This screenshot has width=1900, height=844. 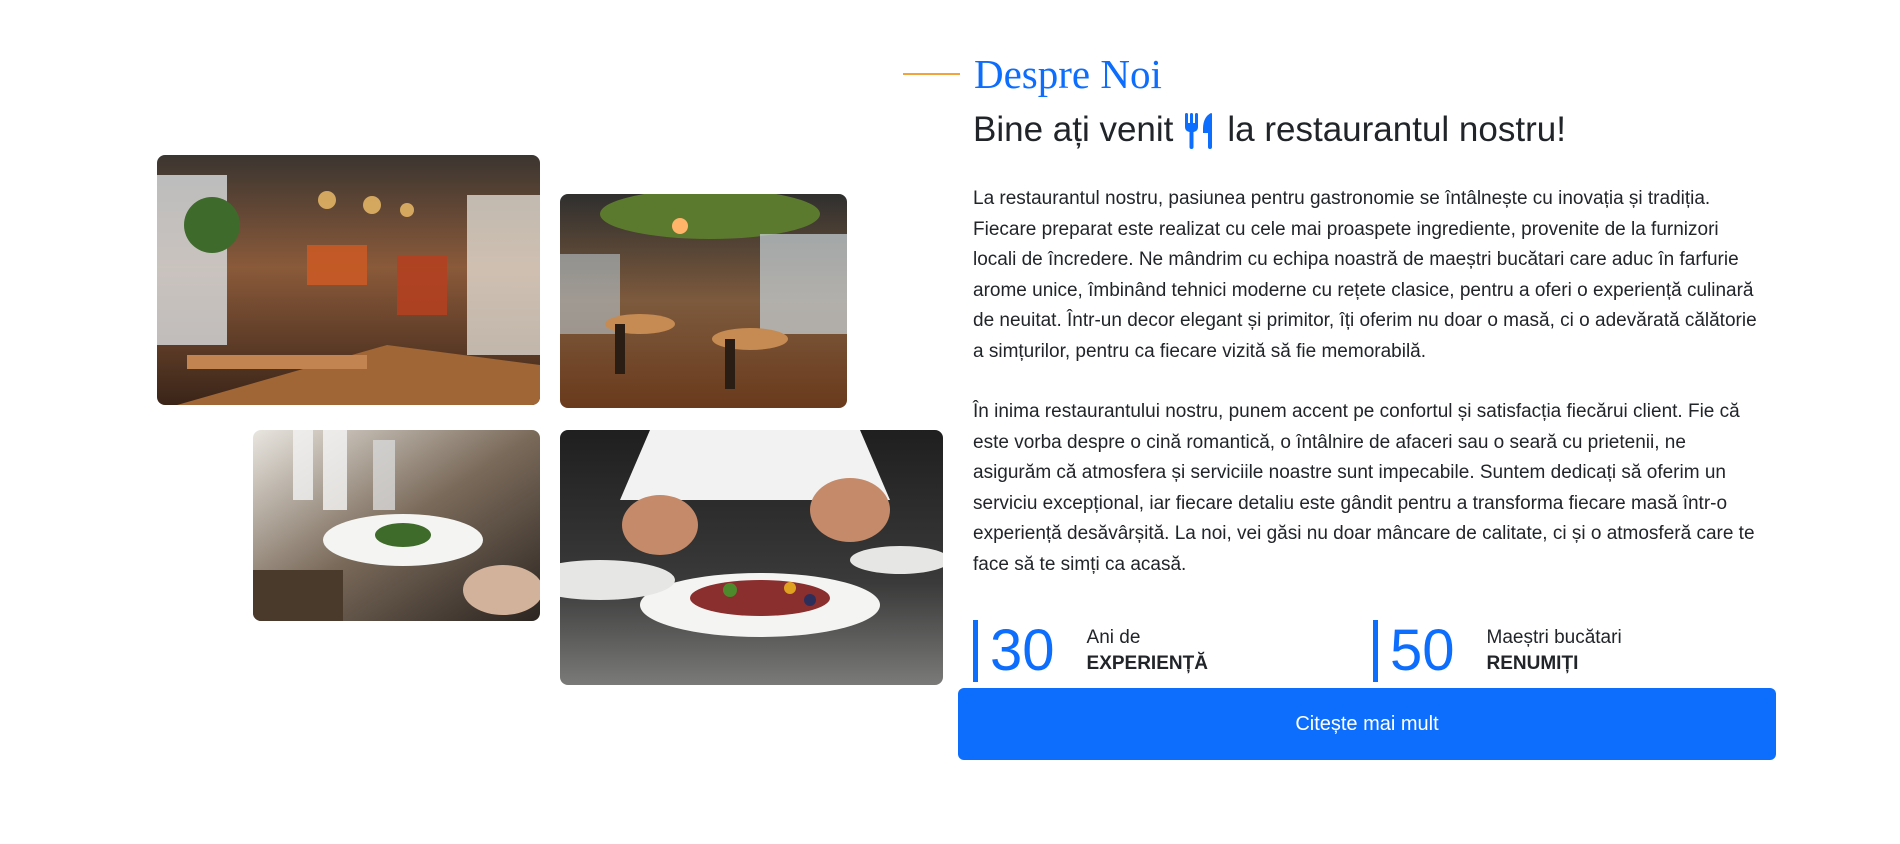 What do you see at coordinates (1396, 129) in the screenshot?
I see `headline-text-end: la restaurantul nostru!` at bounding box center [1396, 129].